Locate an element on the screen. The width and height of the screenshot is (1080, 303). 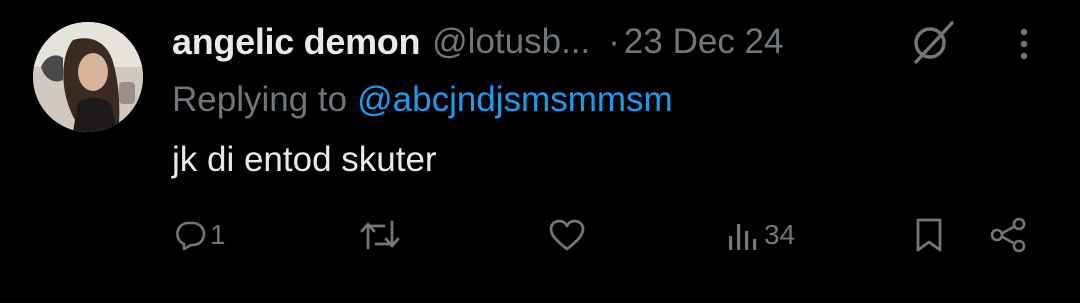
tweet-text: jk di entod skuter is located at coordinates (304, 159).